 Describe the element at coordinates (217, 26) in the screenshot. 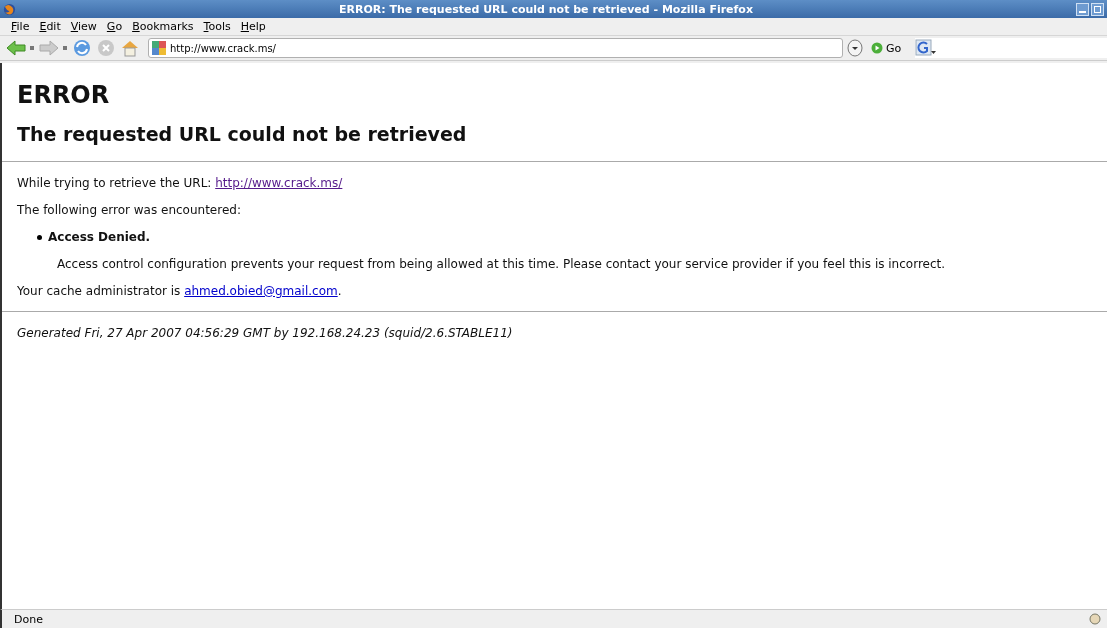

I see `menu-item: Tools` at that location.